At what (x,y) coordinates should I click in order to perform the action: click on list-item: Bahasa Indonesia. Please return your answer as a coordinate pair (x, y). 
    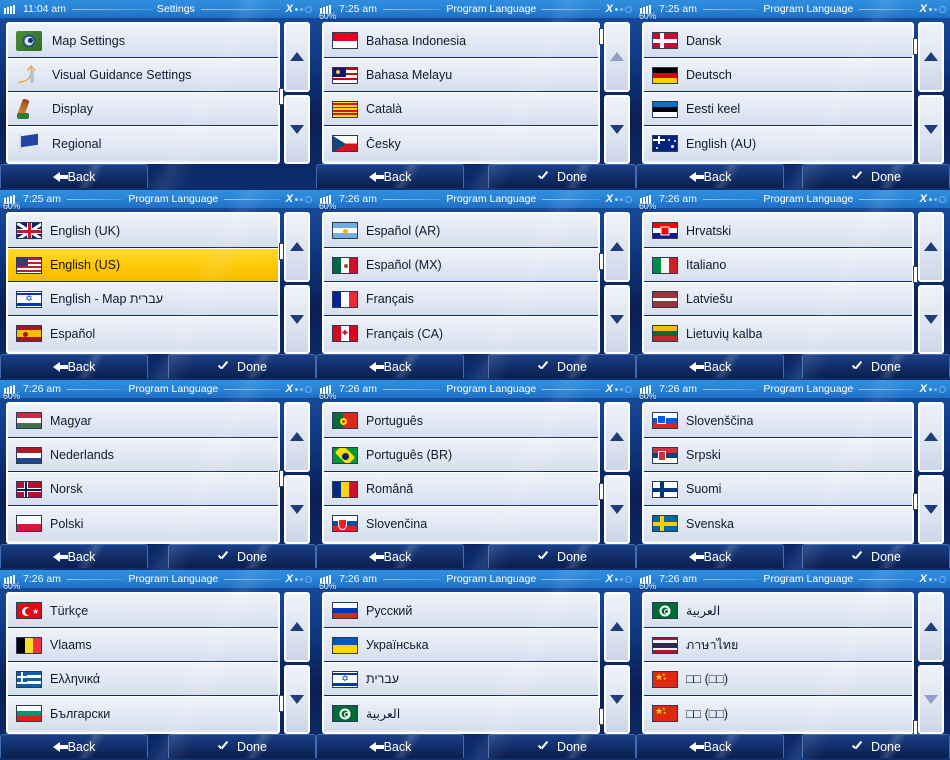
    Looking at the image, I should click on (461, 41).